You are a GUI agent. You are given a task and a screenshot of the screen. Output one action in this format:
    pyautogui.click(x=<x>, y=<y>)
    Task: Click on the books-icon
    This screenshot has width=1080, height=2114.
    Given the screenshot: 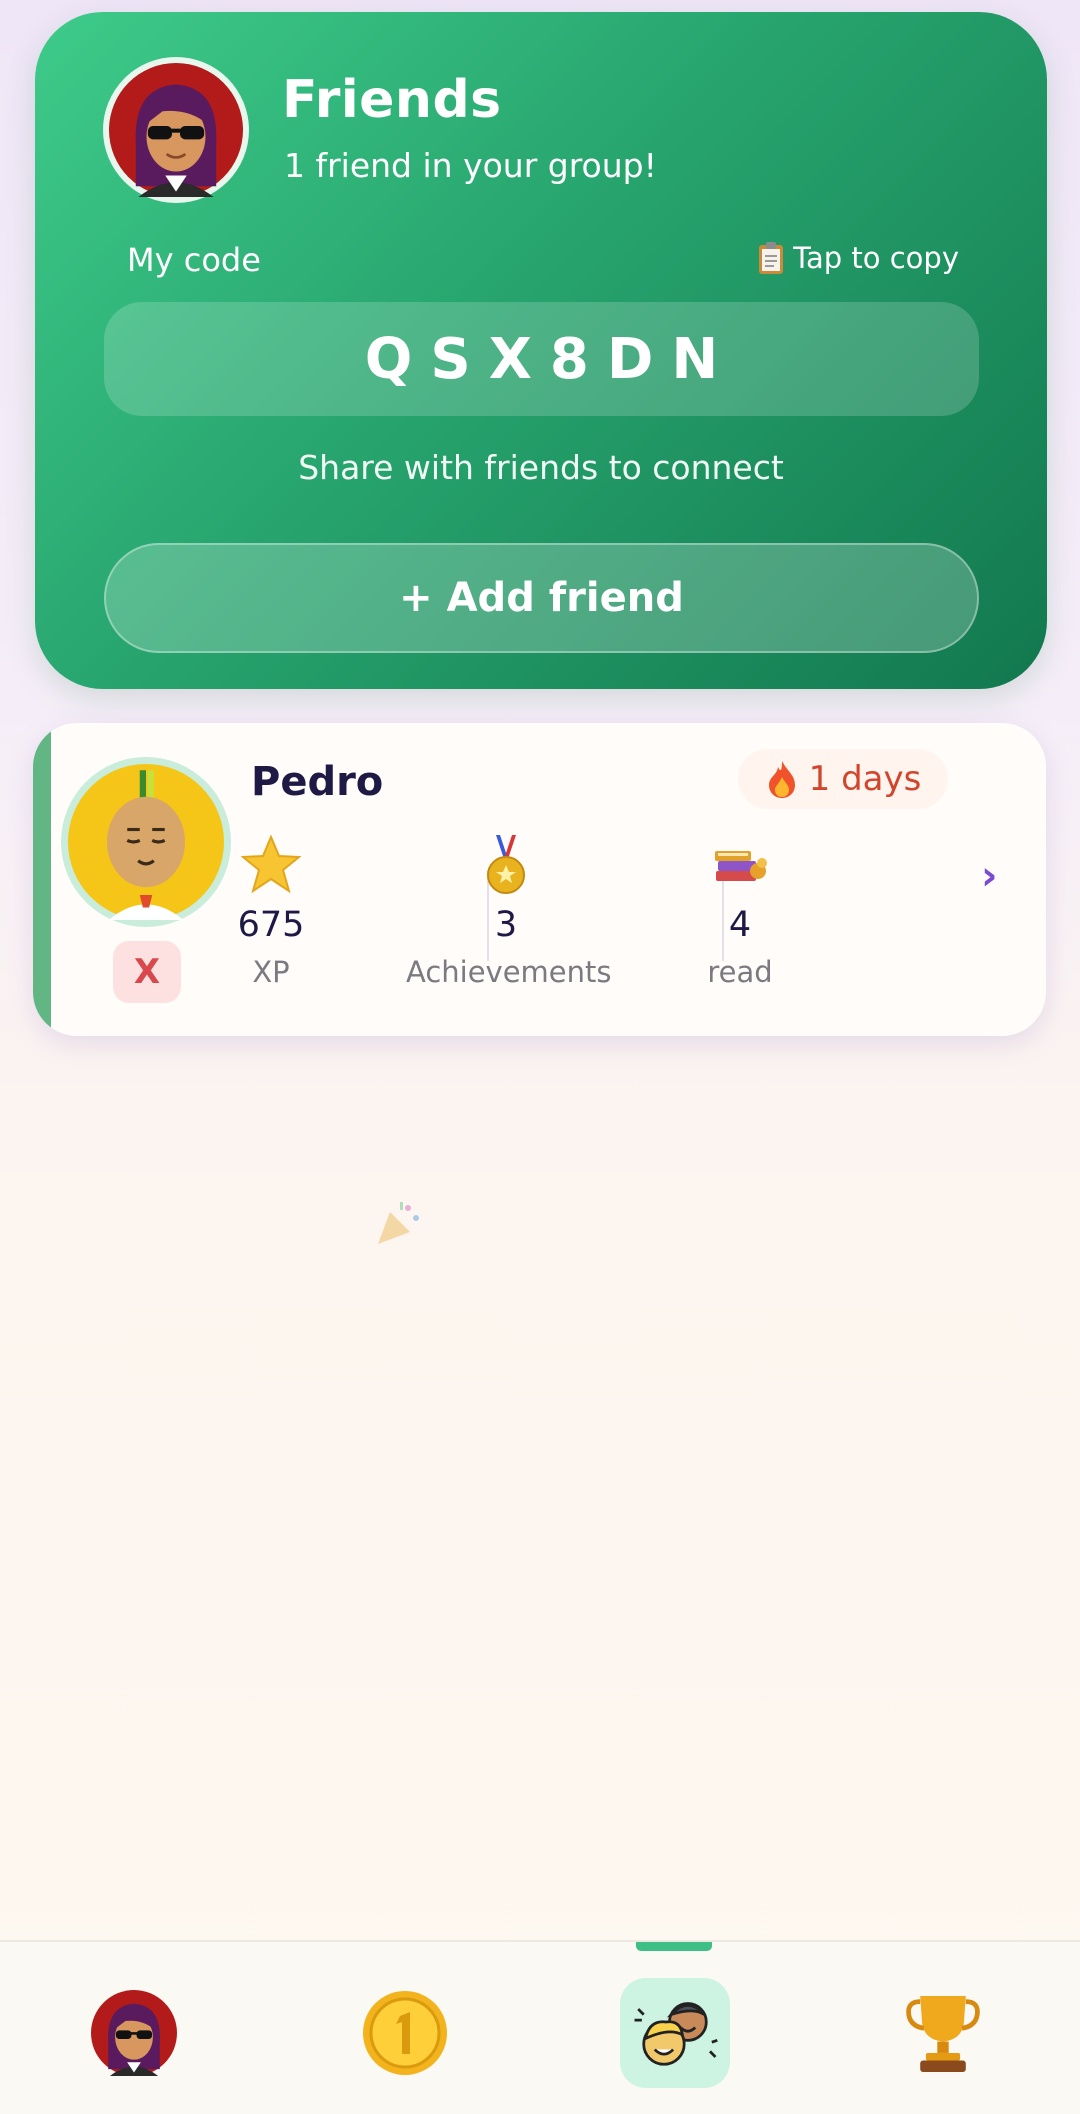 What is the action you would take?
    pyautogui.click(x=740, y=864)
    